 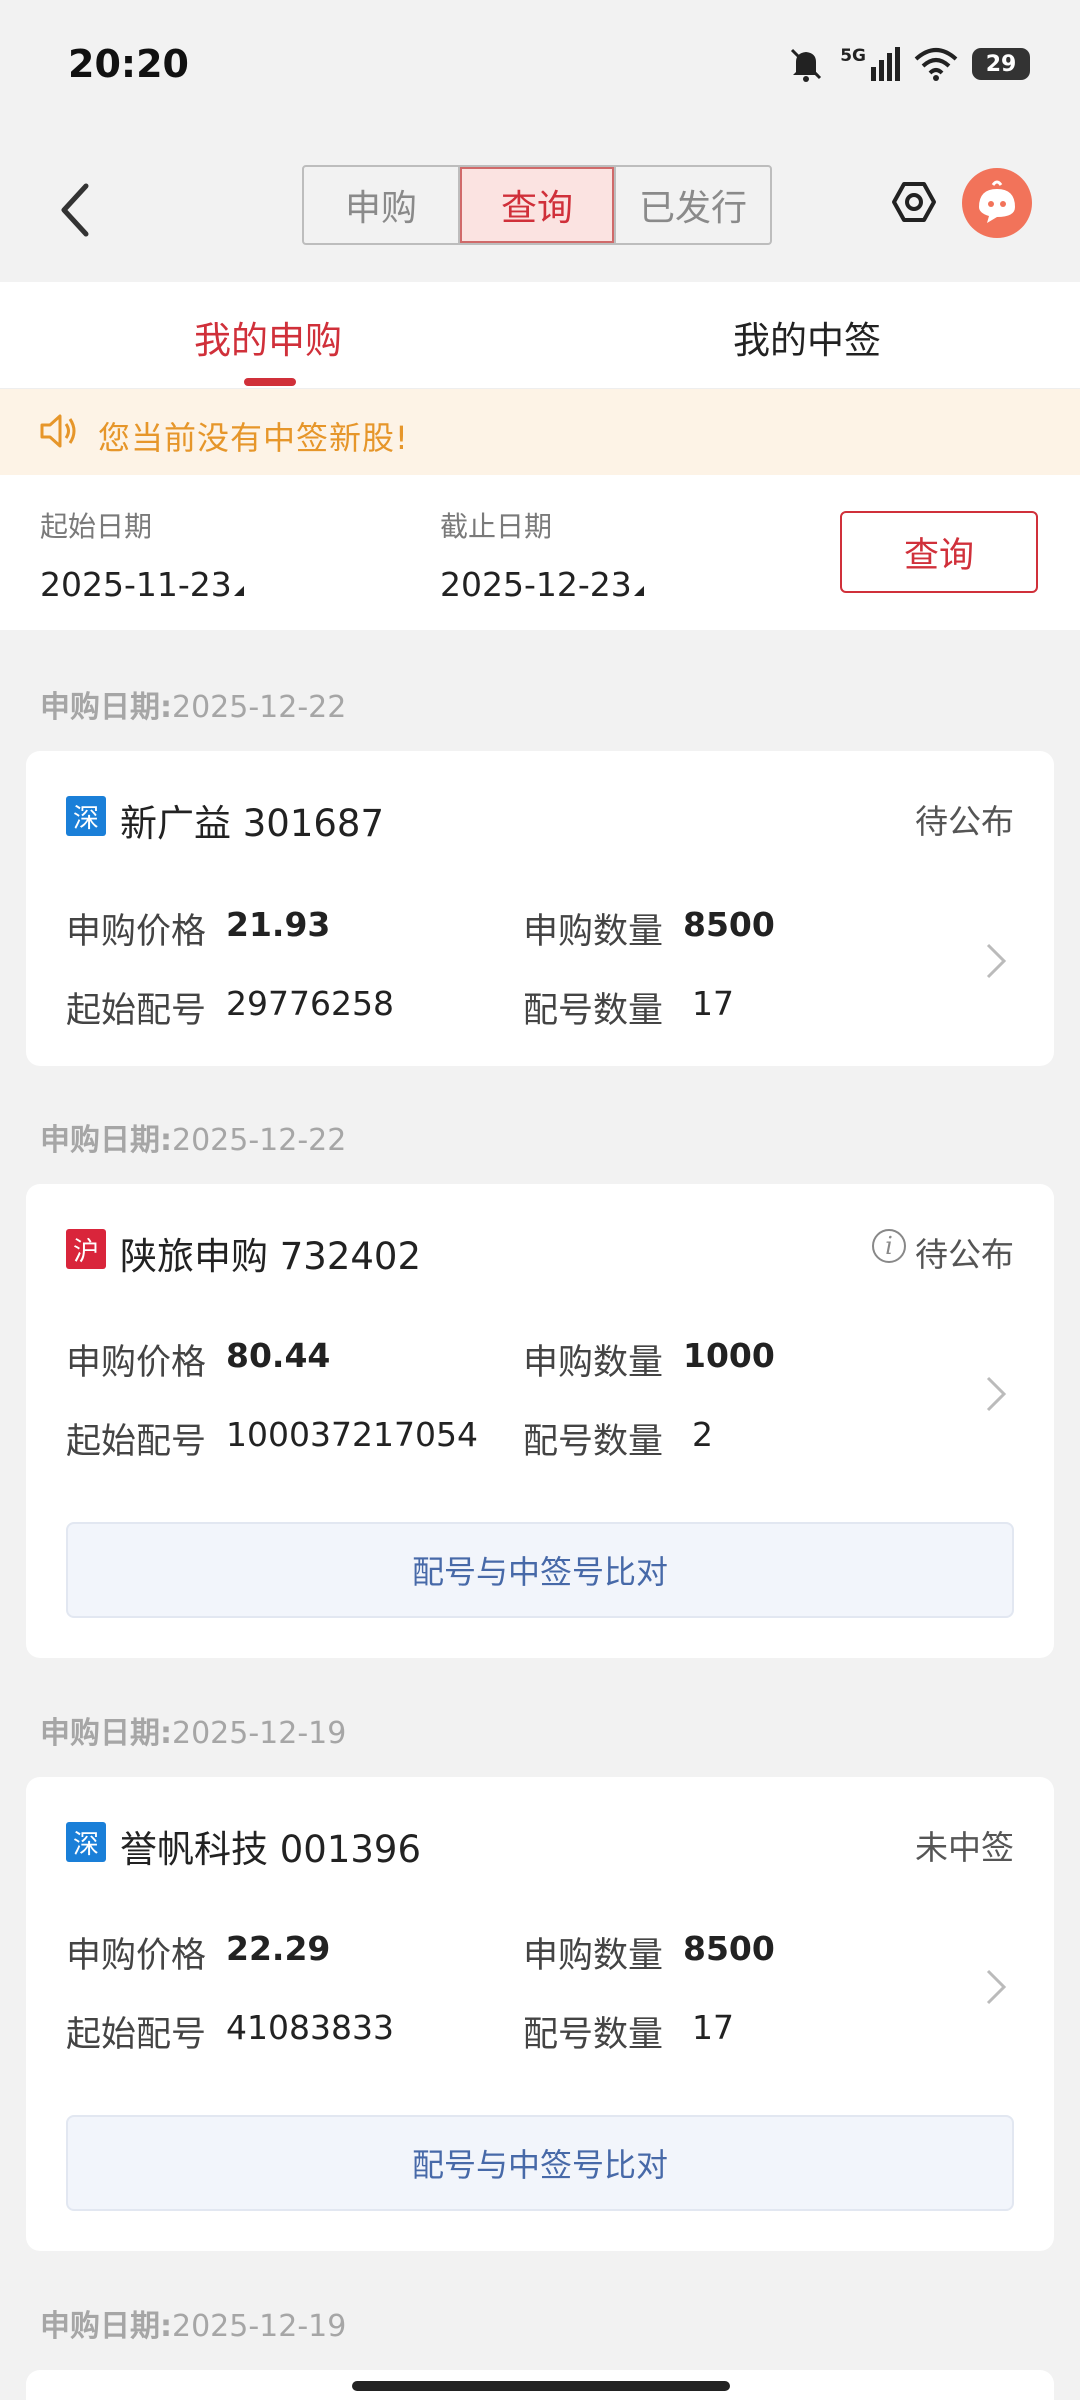 I want to click on qty-value: 1000, so click(x=729, y=1355).